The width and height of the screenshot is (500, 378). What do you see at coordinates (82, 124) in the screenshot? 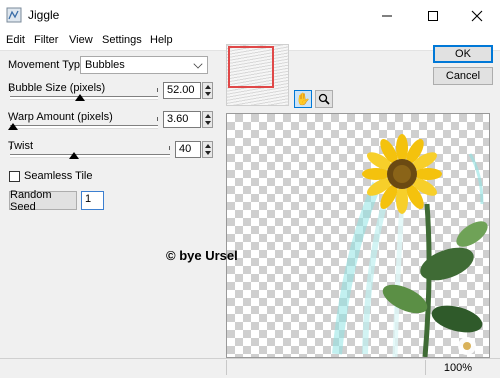
I see `warp-amount-slider-ticks` at bounding box center [82, 124].